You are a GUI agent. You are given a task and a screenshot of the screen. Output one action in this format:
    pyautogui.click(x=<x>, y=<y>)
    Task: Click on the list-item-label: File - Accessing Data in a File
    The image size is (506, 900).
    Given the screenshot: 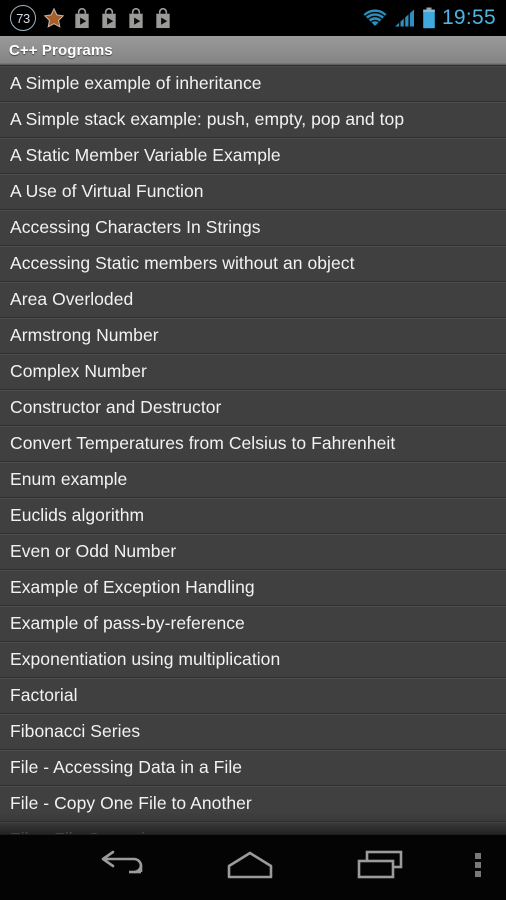 What is the action you would take?
    pyautogui.click(x=126, y=767)
    